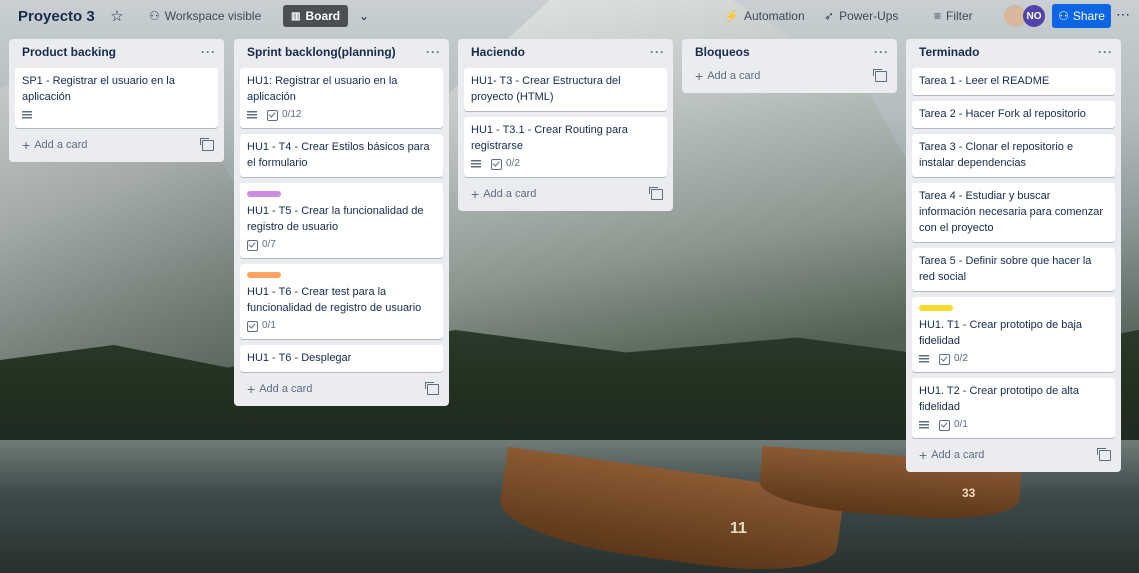 The width and height of the screenshot is (1139, 573). I want to click on list-bloqueos: Bloqueos ··· + Add a card, so click(789, 66).